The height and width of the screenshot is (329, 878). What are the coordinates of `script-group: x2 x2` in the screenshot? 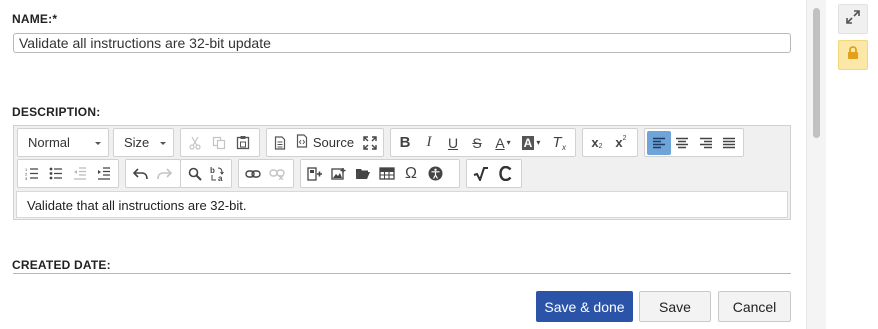 It's located at (610, 142).